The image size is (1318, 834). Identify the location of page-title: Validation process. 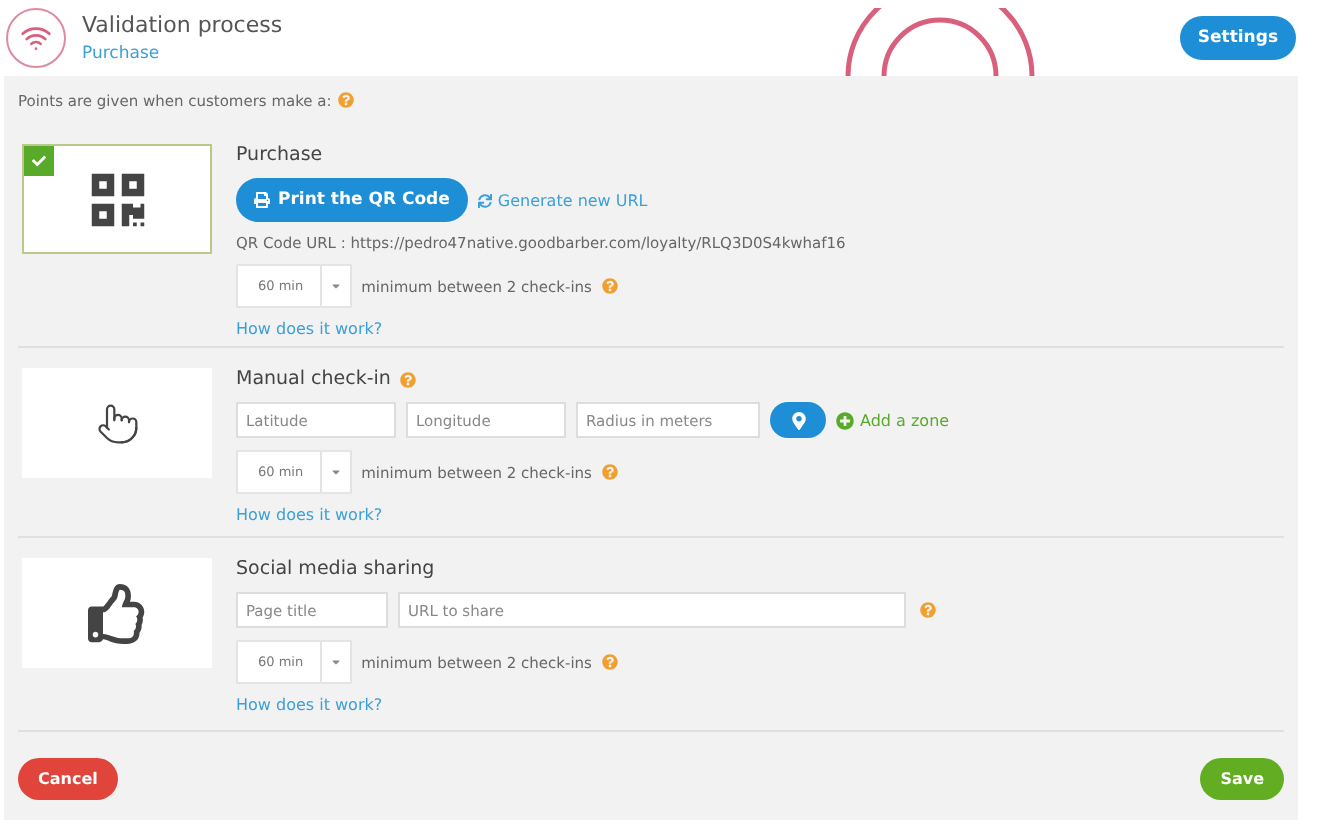
(183, 25).